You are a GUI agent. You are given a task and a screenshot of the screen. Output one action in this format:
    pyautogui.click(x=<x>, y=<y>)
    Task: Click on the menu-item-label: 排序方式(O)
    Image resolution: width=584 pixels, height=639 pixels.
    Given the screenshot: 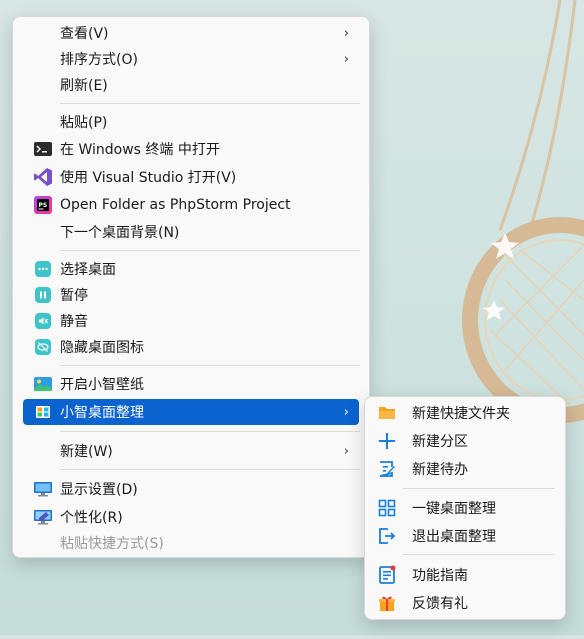 What is the action you would take?
    pyautogui.click(x=99, y=60)
    